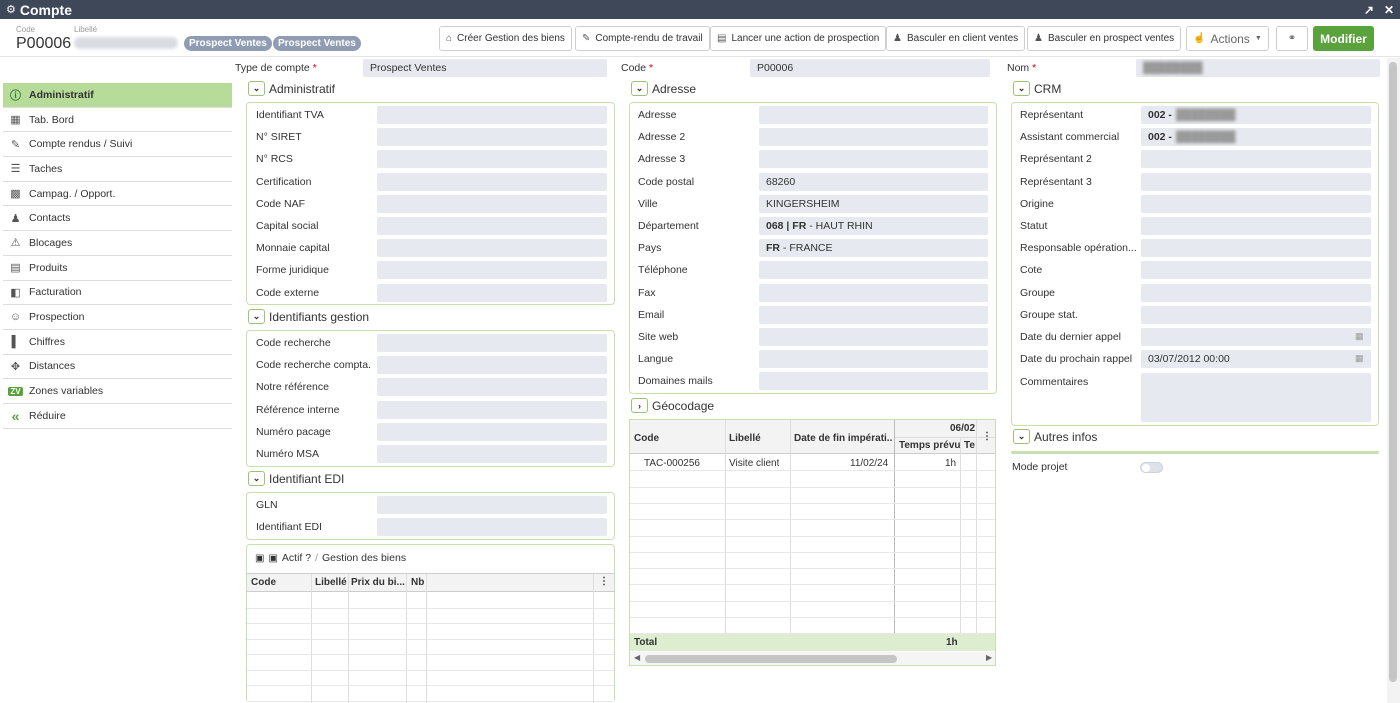  I want to click on expand-all-icon: ▣, so click(259, 558).